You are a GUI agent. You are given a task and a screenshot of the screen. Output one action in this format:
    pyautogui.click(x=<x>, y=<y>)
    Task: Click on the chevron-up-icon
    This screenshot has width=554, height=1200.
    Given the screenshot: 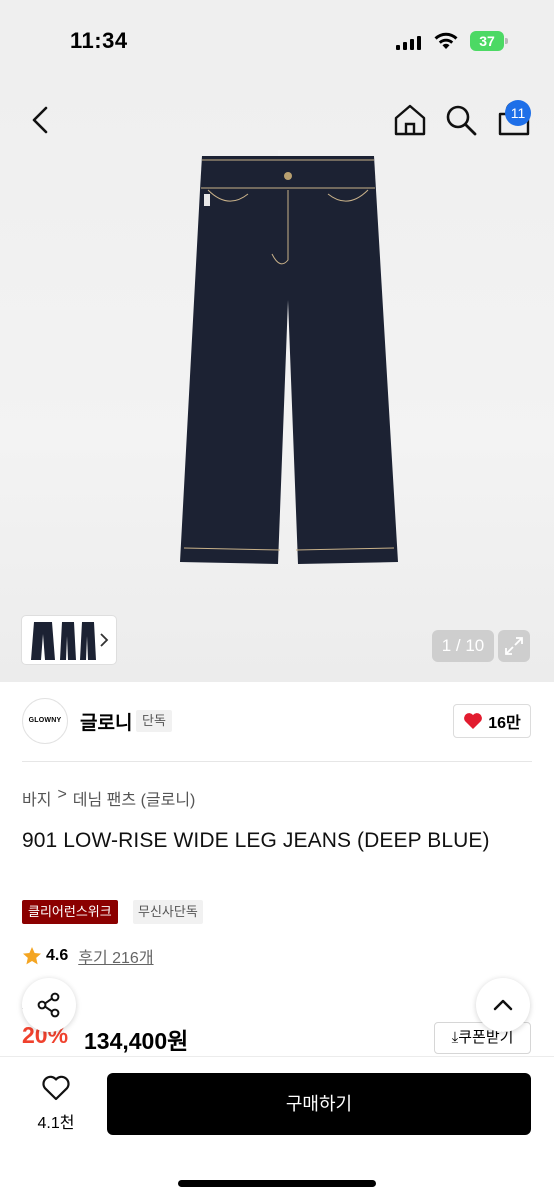 What is the action you would take?
    pyautogui.click(x=503, y=1005)
    